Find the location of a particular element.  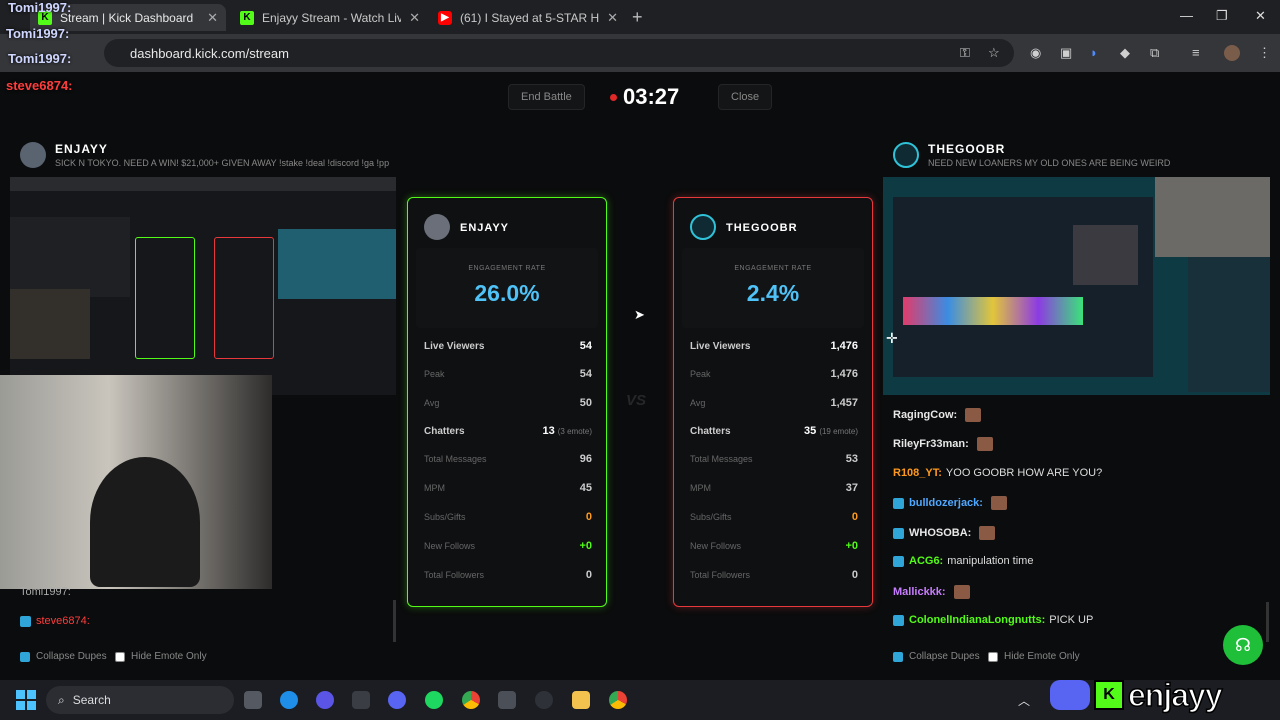

key-icon: ⚿ is located at coordinates (965, 53).